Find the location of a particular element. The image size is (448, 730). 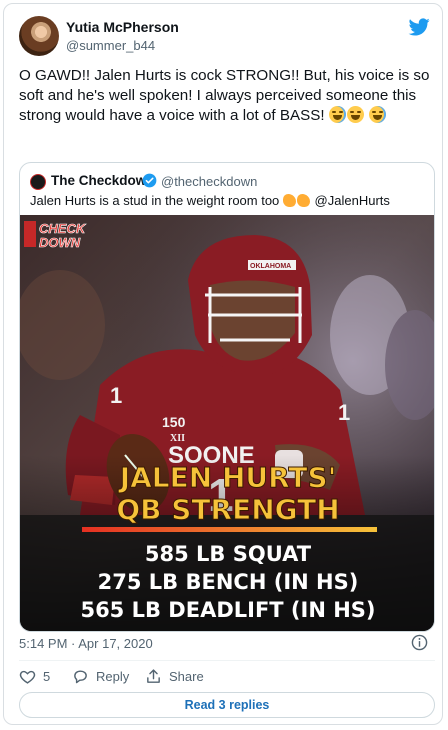

stat-line-1: 585 LB SQUAT is located at coordinates (228, 554).